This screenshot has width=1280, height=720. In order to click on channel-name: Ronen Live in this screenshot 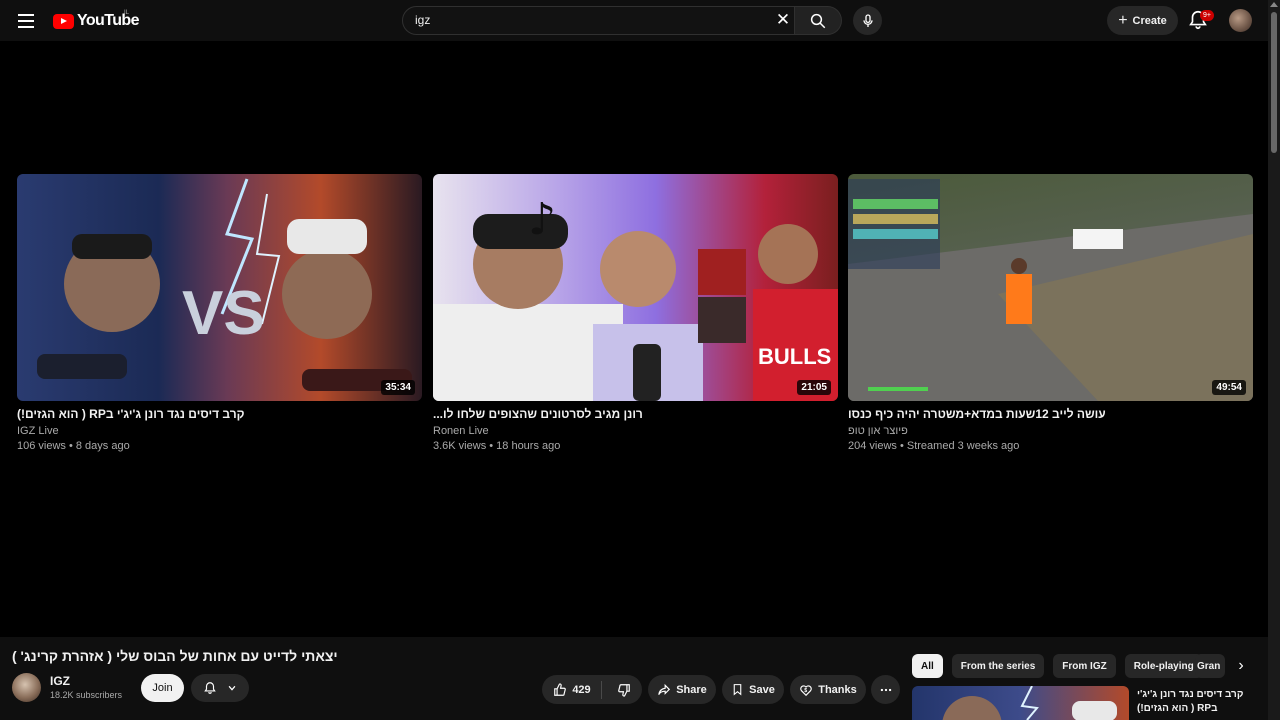, I will do `click(635, 431)`.